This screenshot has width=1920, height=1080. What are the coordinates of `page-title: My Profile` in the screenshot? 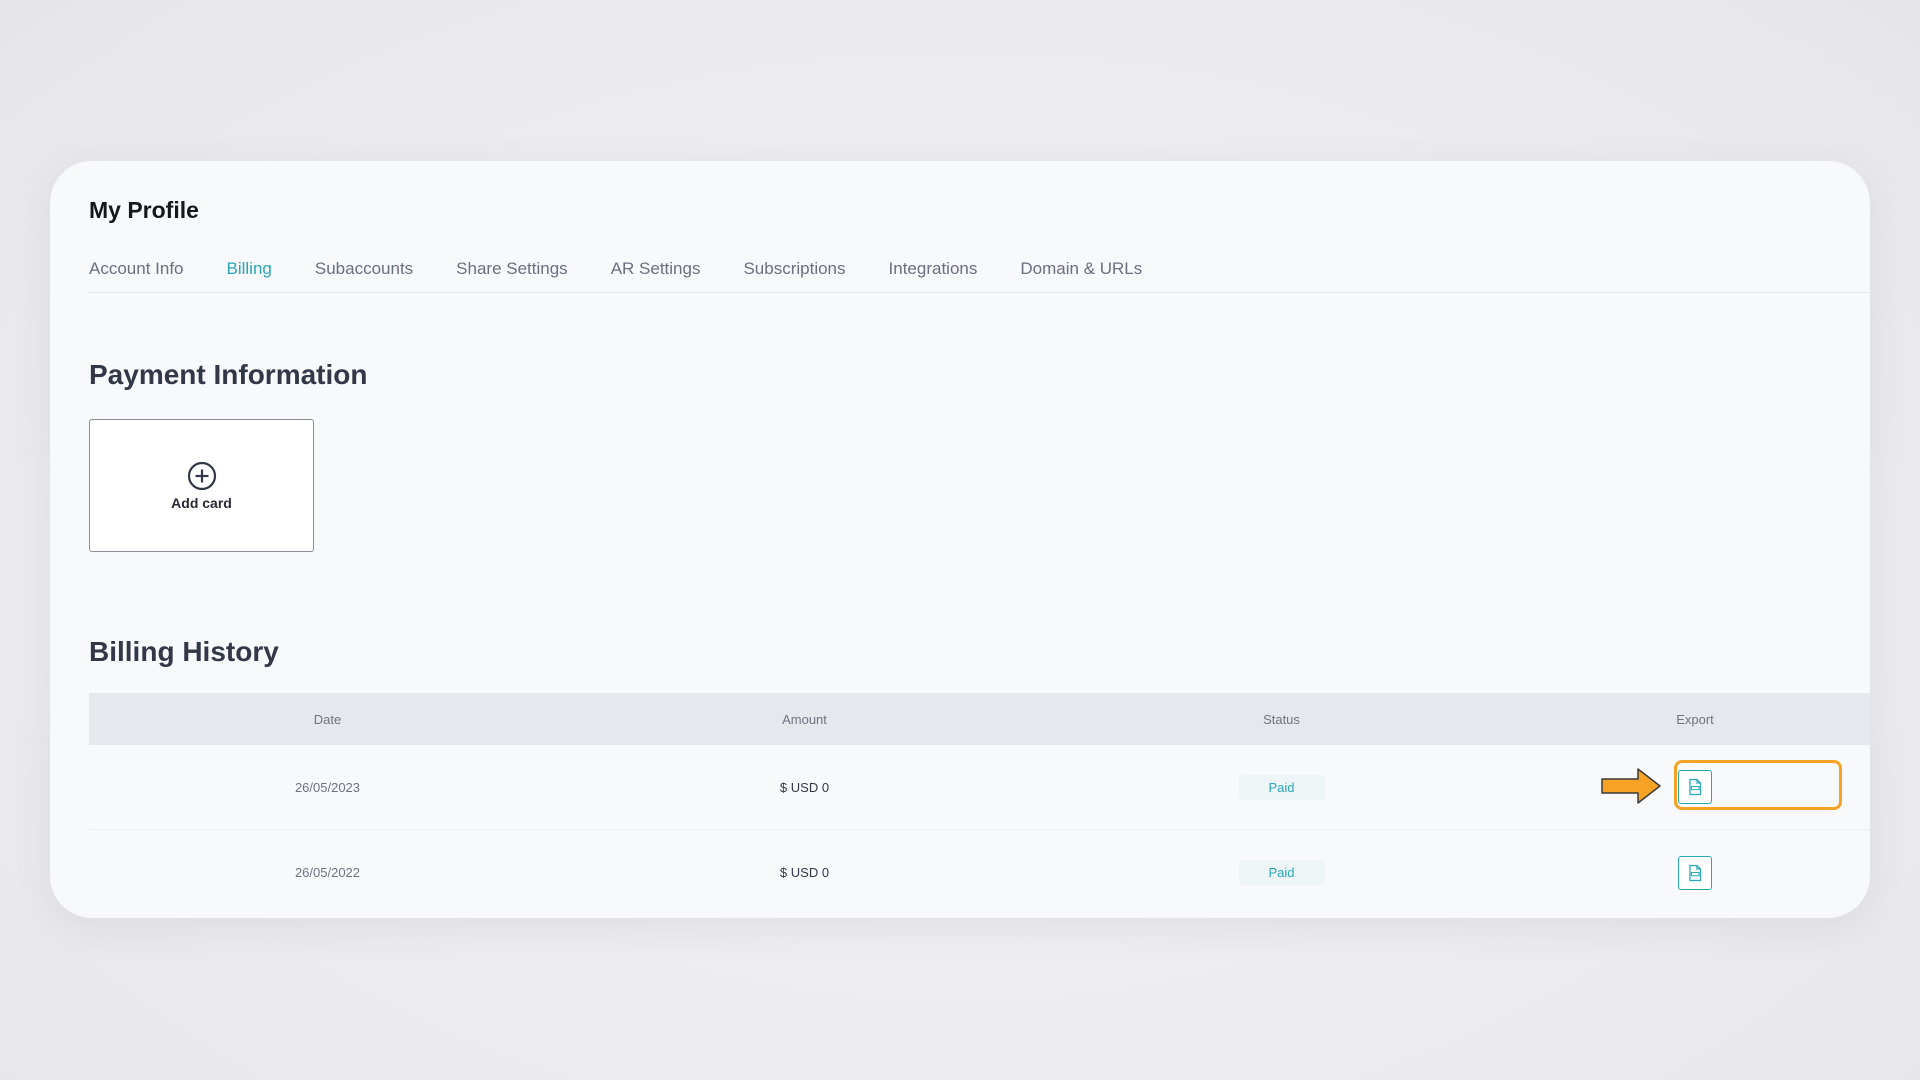 It's located at (144, 210).